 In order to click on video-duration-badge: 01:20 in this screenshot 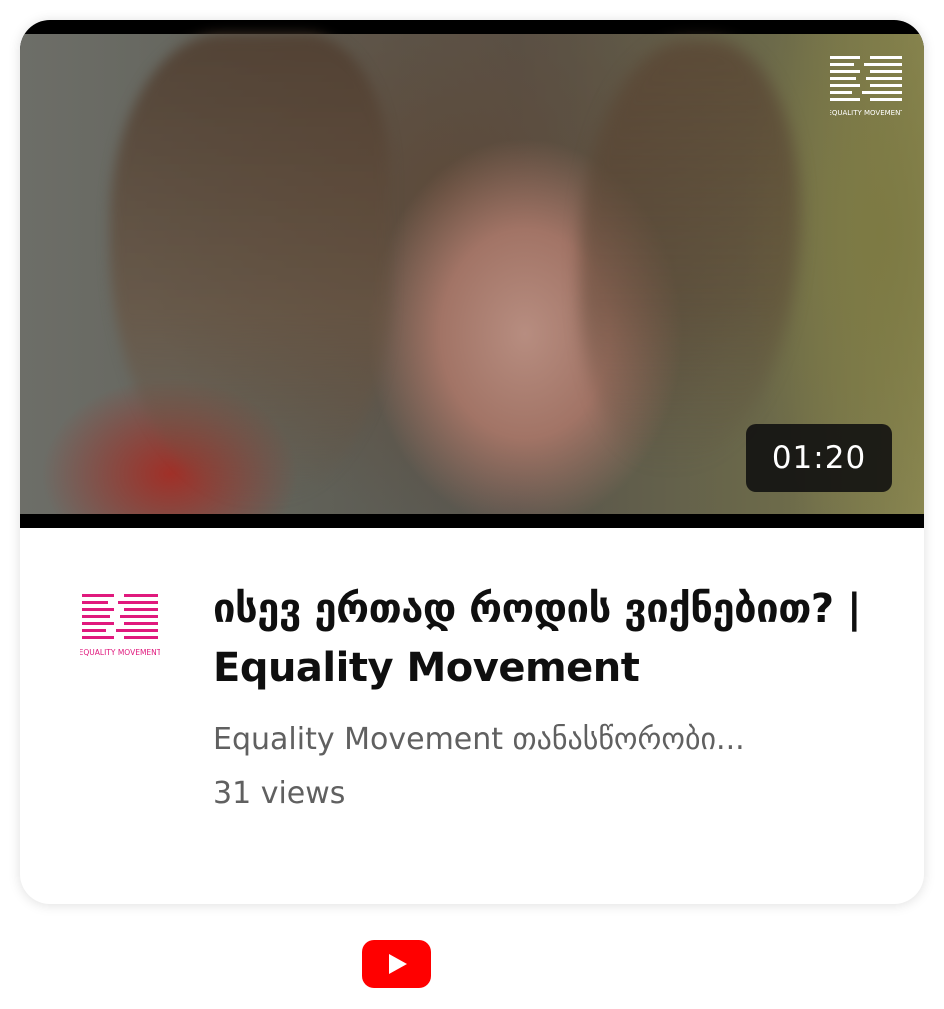, I will do `click(819, 458)`.